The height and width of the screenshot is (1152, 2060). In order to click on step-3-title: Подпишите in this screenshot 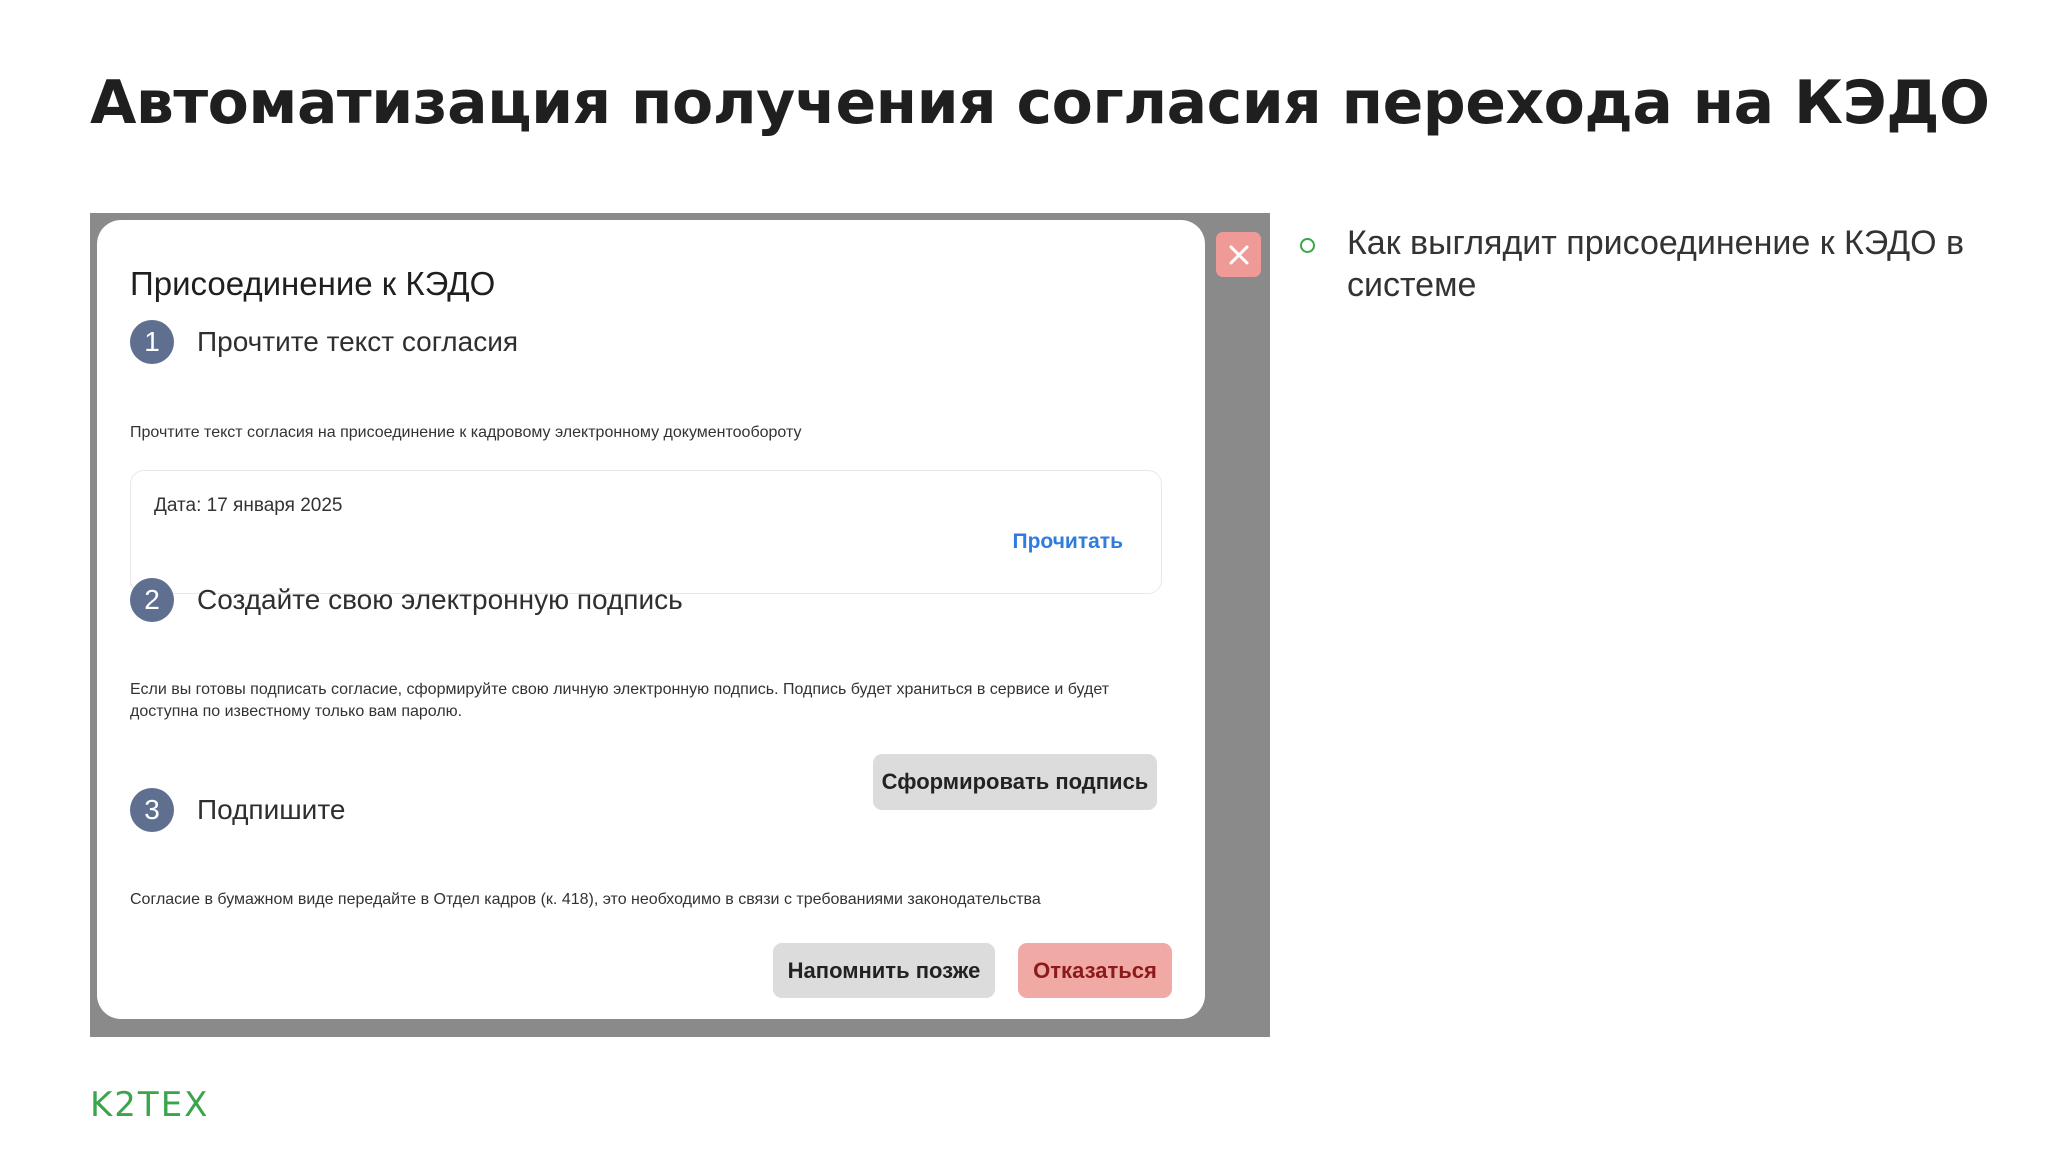, I will do `click(271, 809)`.